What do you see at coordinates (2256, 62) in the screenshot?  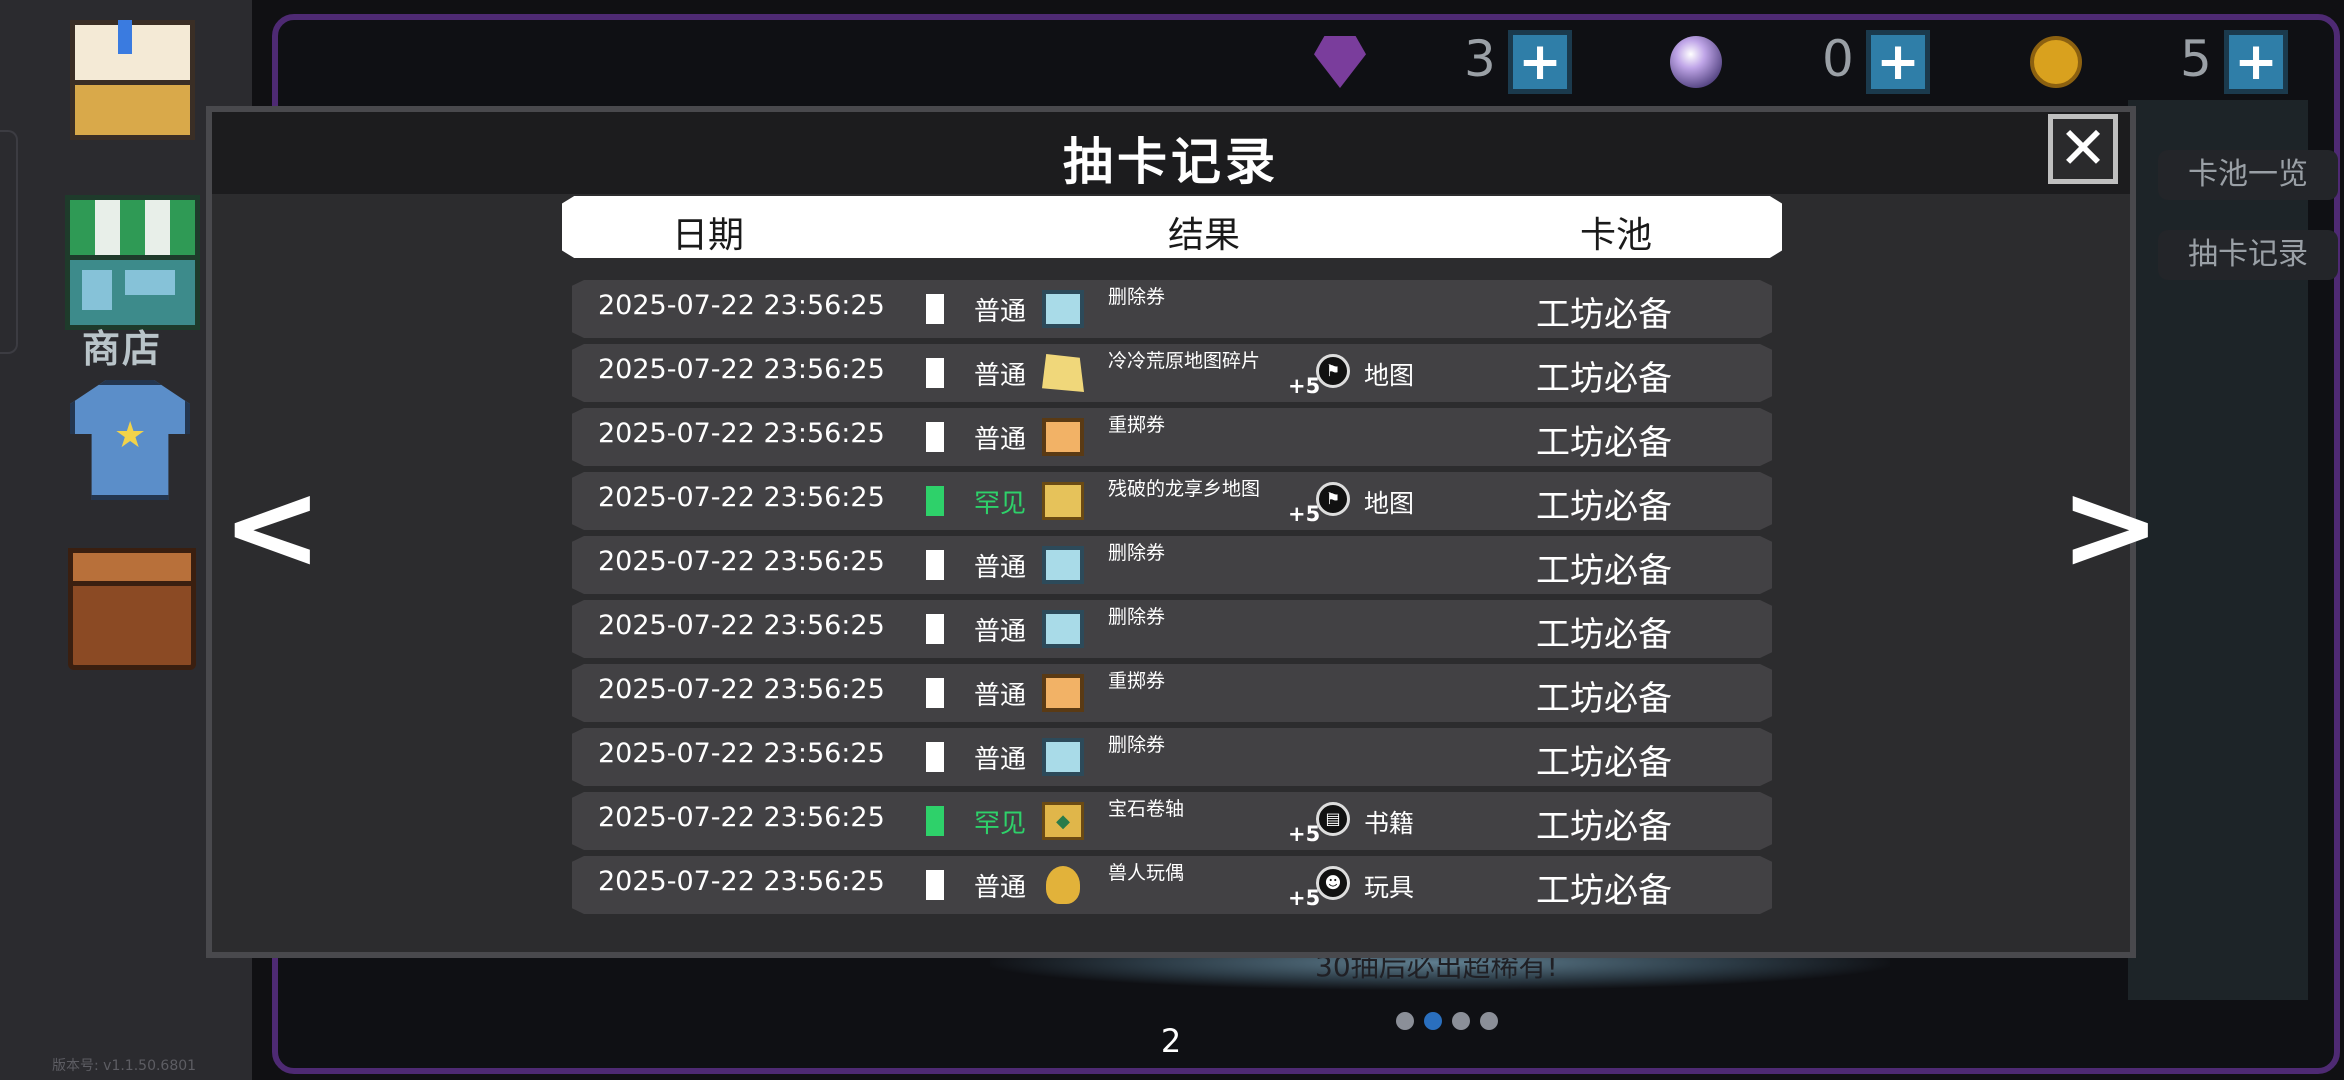 I see `add-coin-button: +` at bounding box center [2256, 62].